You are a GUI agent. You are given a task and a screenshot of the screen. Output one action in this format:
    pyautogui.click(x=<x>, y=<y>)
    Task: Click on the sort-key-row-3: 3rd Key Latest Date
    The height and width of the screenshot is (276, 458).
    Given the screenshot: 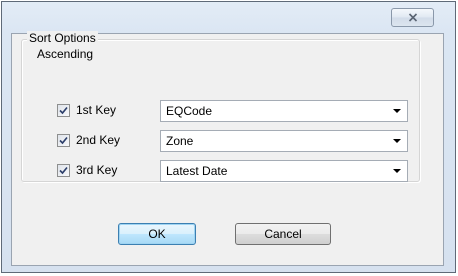 What is the action you would take?
    pyautogui.click(x=229, y=171)
    